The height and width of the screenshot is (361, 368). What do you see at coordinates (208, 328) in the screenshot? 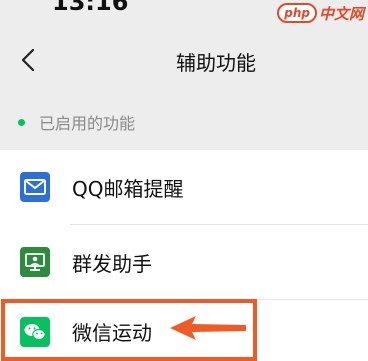
I see `arrow-annotation-icon` at bounding box center [208, 328].